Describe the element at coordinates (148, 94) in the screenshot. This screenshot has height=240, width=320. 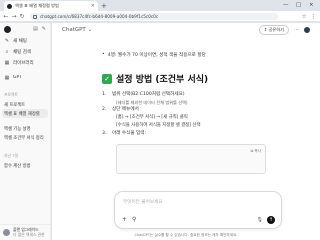
I see `list-text: 범위 선택(B2:C100처럼 선택하세요)` at that location.